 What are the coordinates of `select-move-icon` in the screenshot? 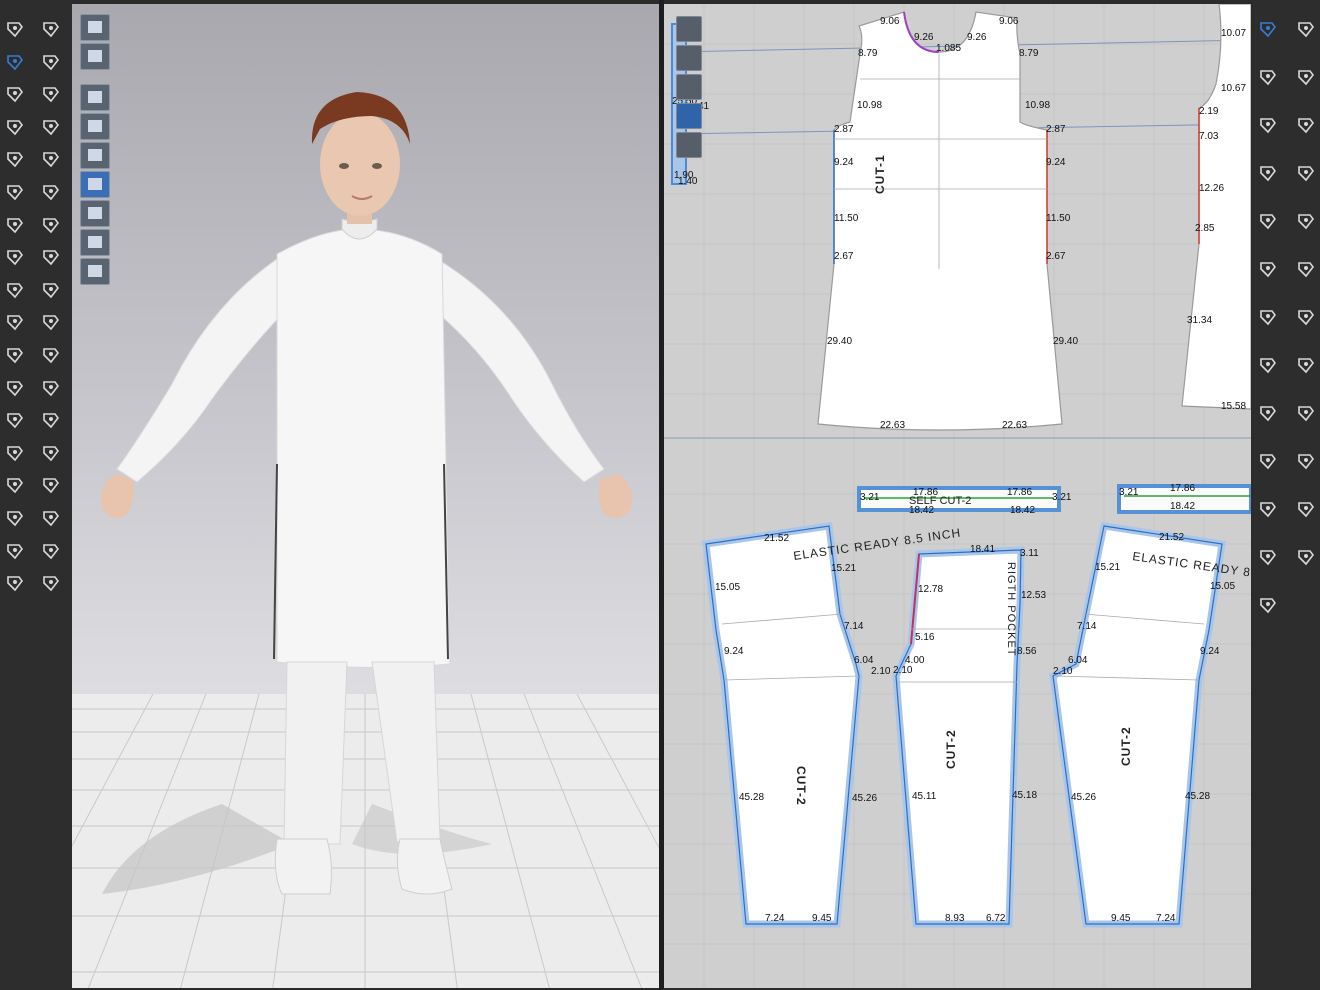 It's located at (15, 62).